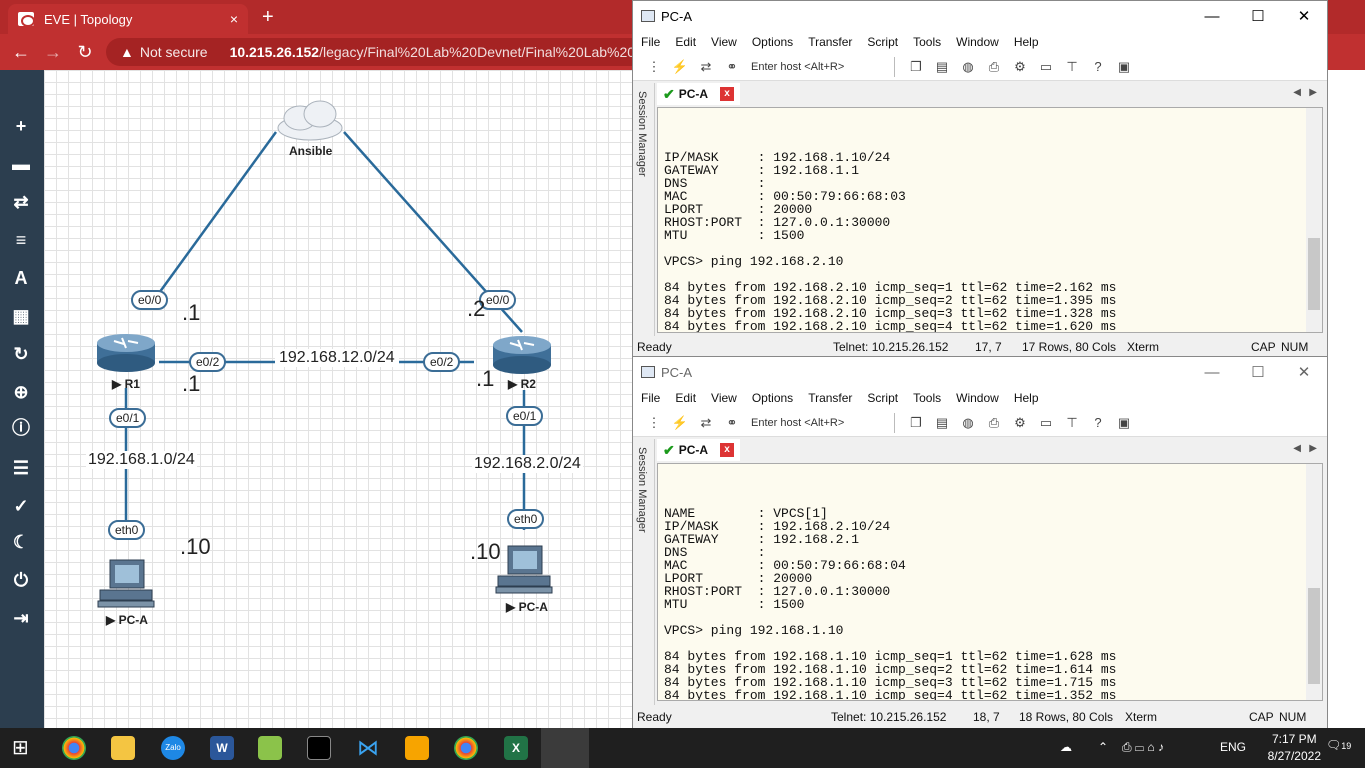  What do you see at coordinates (21, 580) in the screenshot?
I see `power-icon: ⏻` at bounding box center [21, 580].